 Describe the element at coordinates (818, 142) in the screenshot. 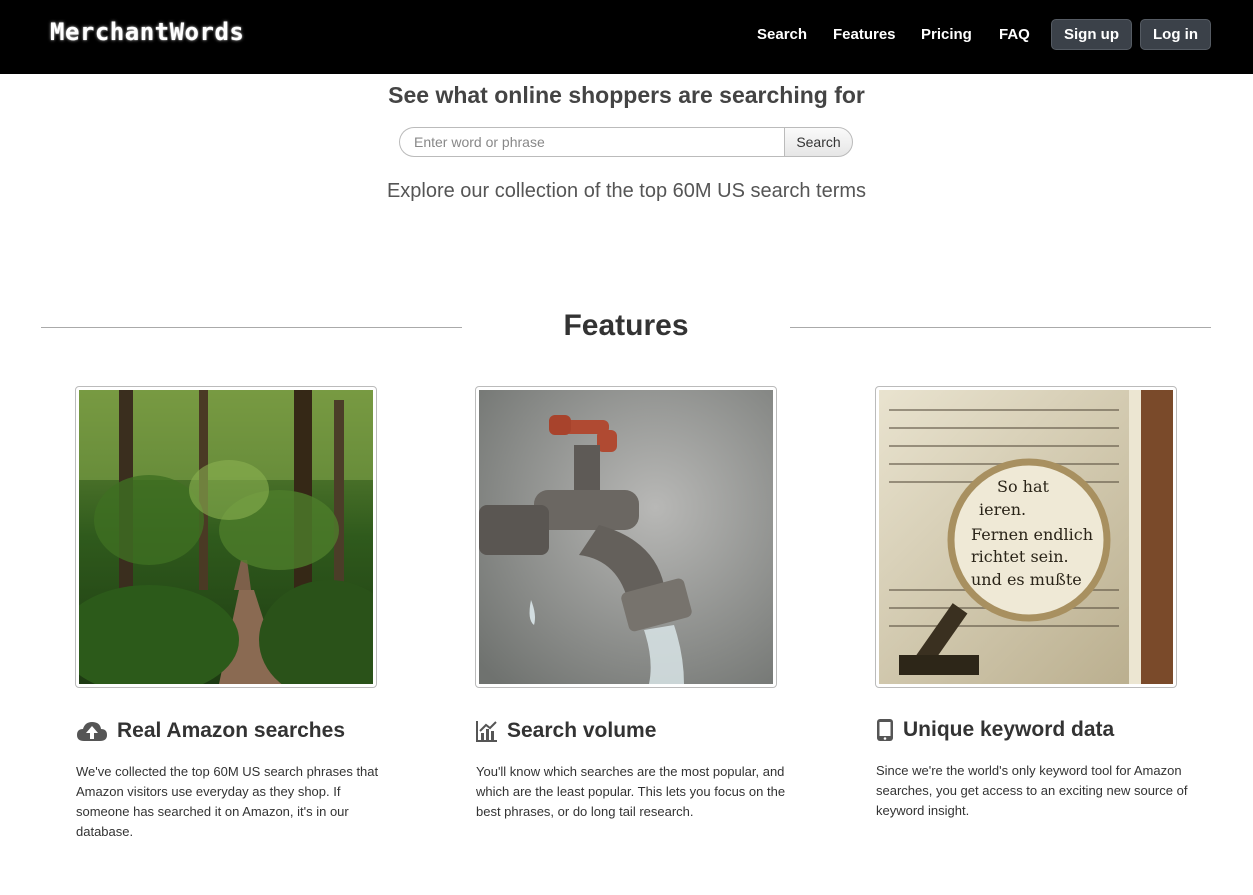

I see `search-button: Search` at that location.